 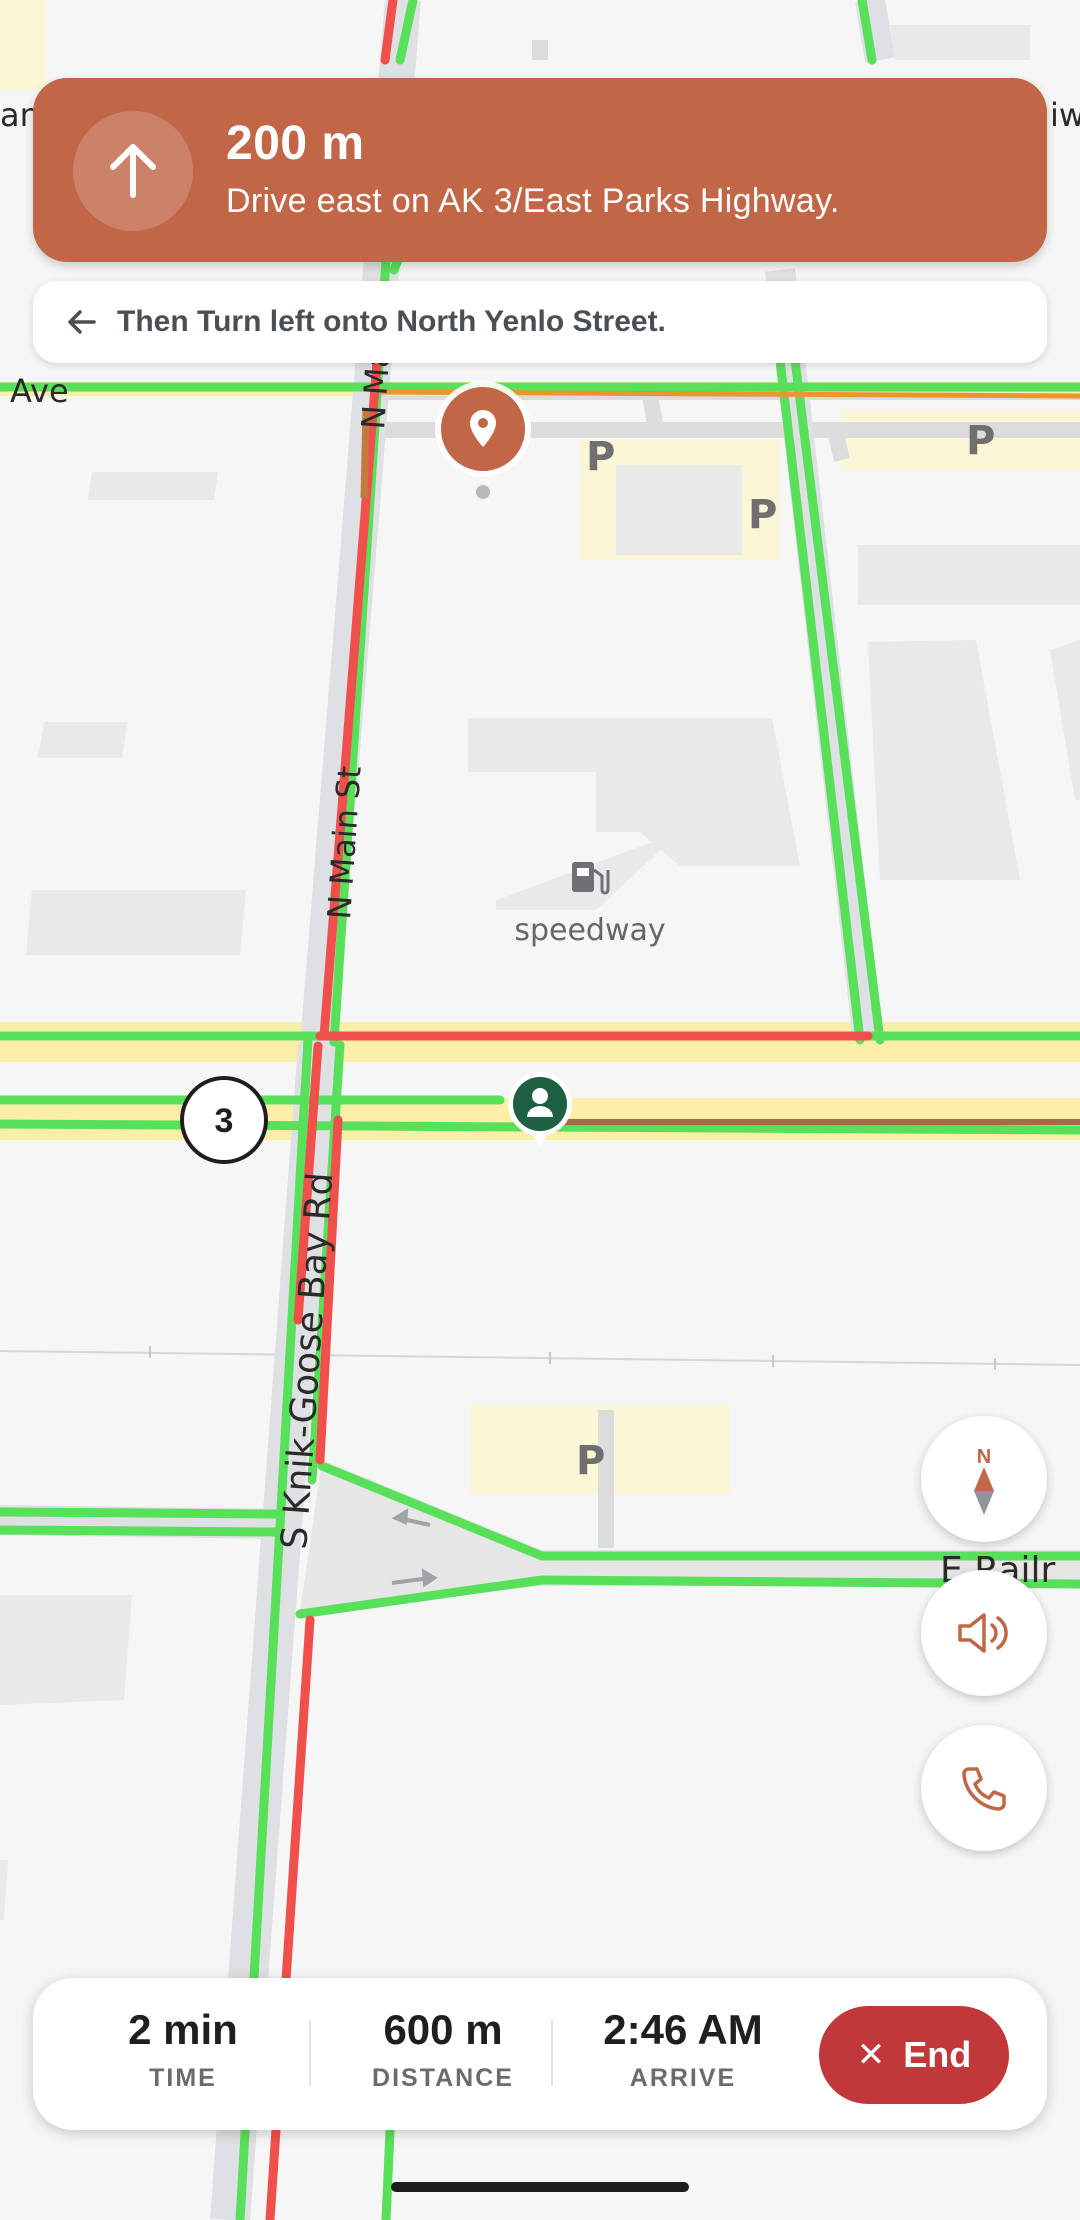 I want to click on time-stat: 2 min TIME, so click(x=183, y=2049).